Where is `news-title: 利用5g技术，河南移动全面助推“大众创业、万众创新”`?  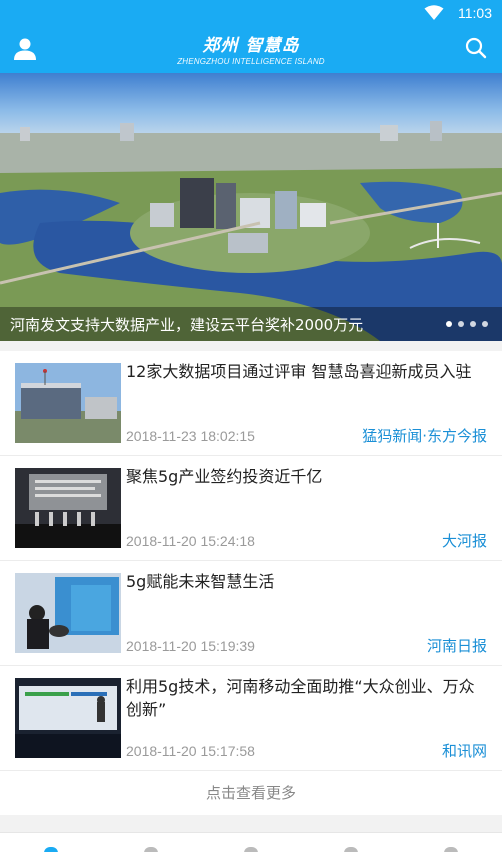
news-title: 利用5g技术，河南移动全面助推“大众创业、万众创新” is located at coordinates (300, 698).